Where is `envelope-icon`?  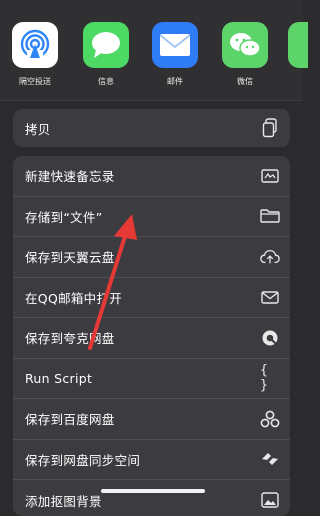 envelope-icon is located at coordinates (270, 297).